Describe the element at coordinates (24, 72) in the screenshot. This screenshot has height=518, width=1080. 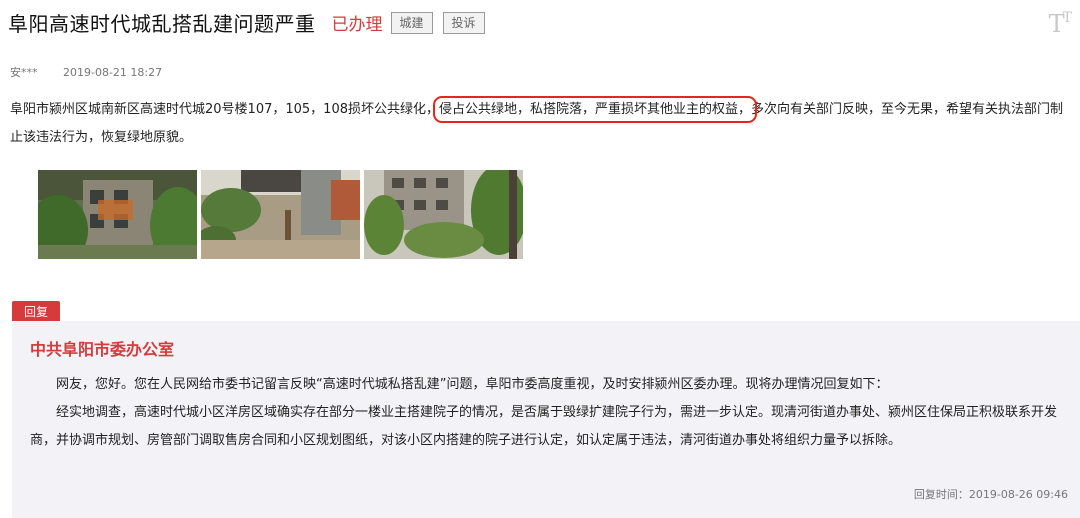
I see `author-name: 安***` at that location.